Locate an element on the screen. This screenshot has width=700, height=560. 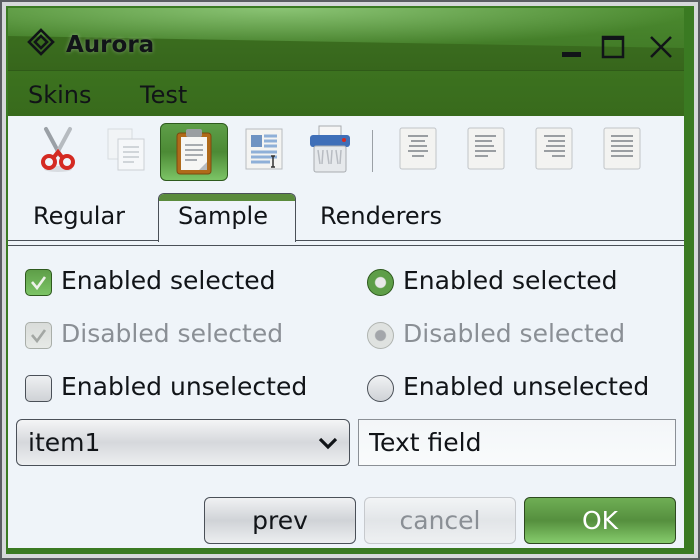
select-all-button is located at coordinates (264, 149).